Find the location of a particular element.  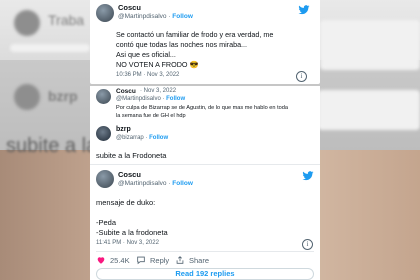

tweet-text-line: mensaje de duko: is located at coordinates (126, 202).